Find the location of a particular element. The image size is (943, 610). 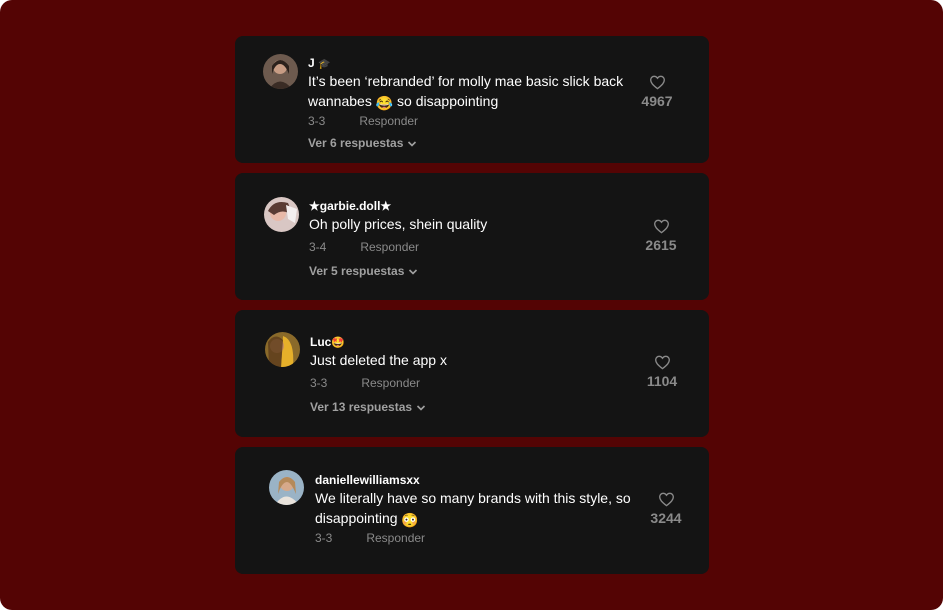

comment-meta: 3-4 Responder is located at coordinates (364, 247).